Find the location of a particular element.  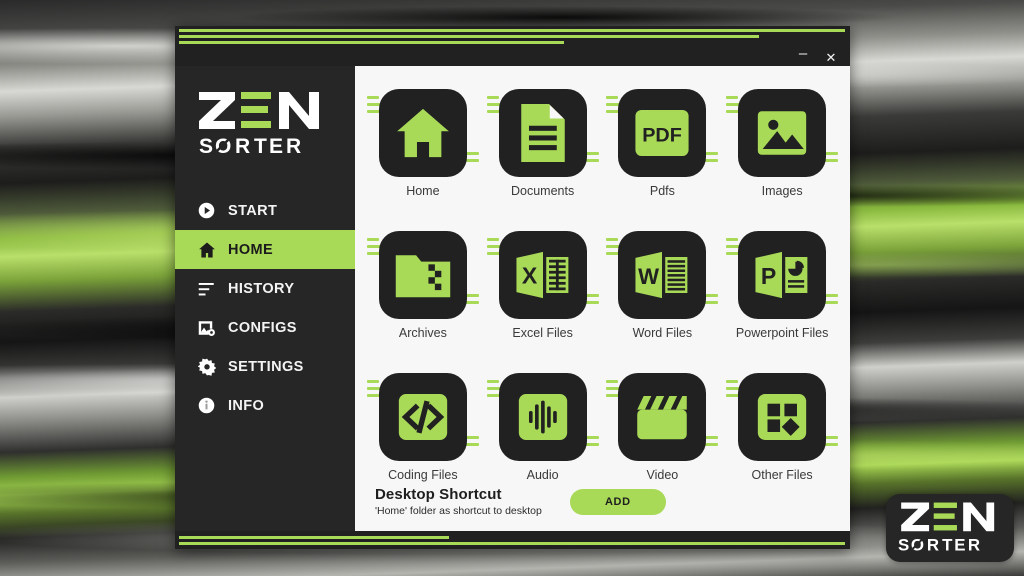

tile-coding-files: Coding Files is located at coordinates (423, 433).